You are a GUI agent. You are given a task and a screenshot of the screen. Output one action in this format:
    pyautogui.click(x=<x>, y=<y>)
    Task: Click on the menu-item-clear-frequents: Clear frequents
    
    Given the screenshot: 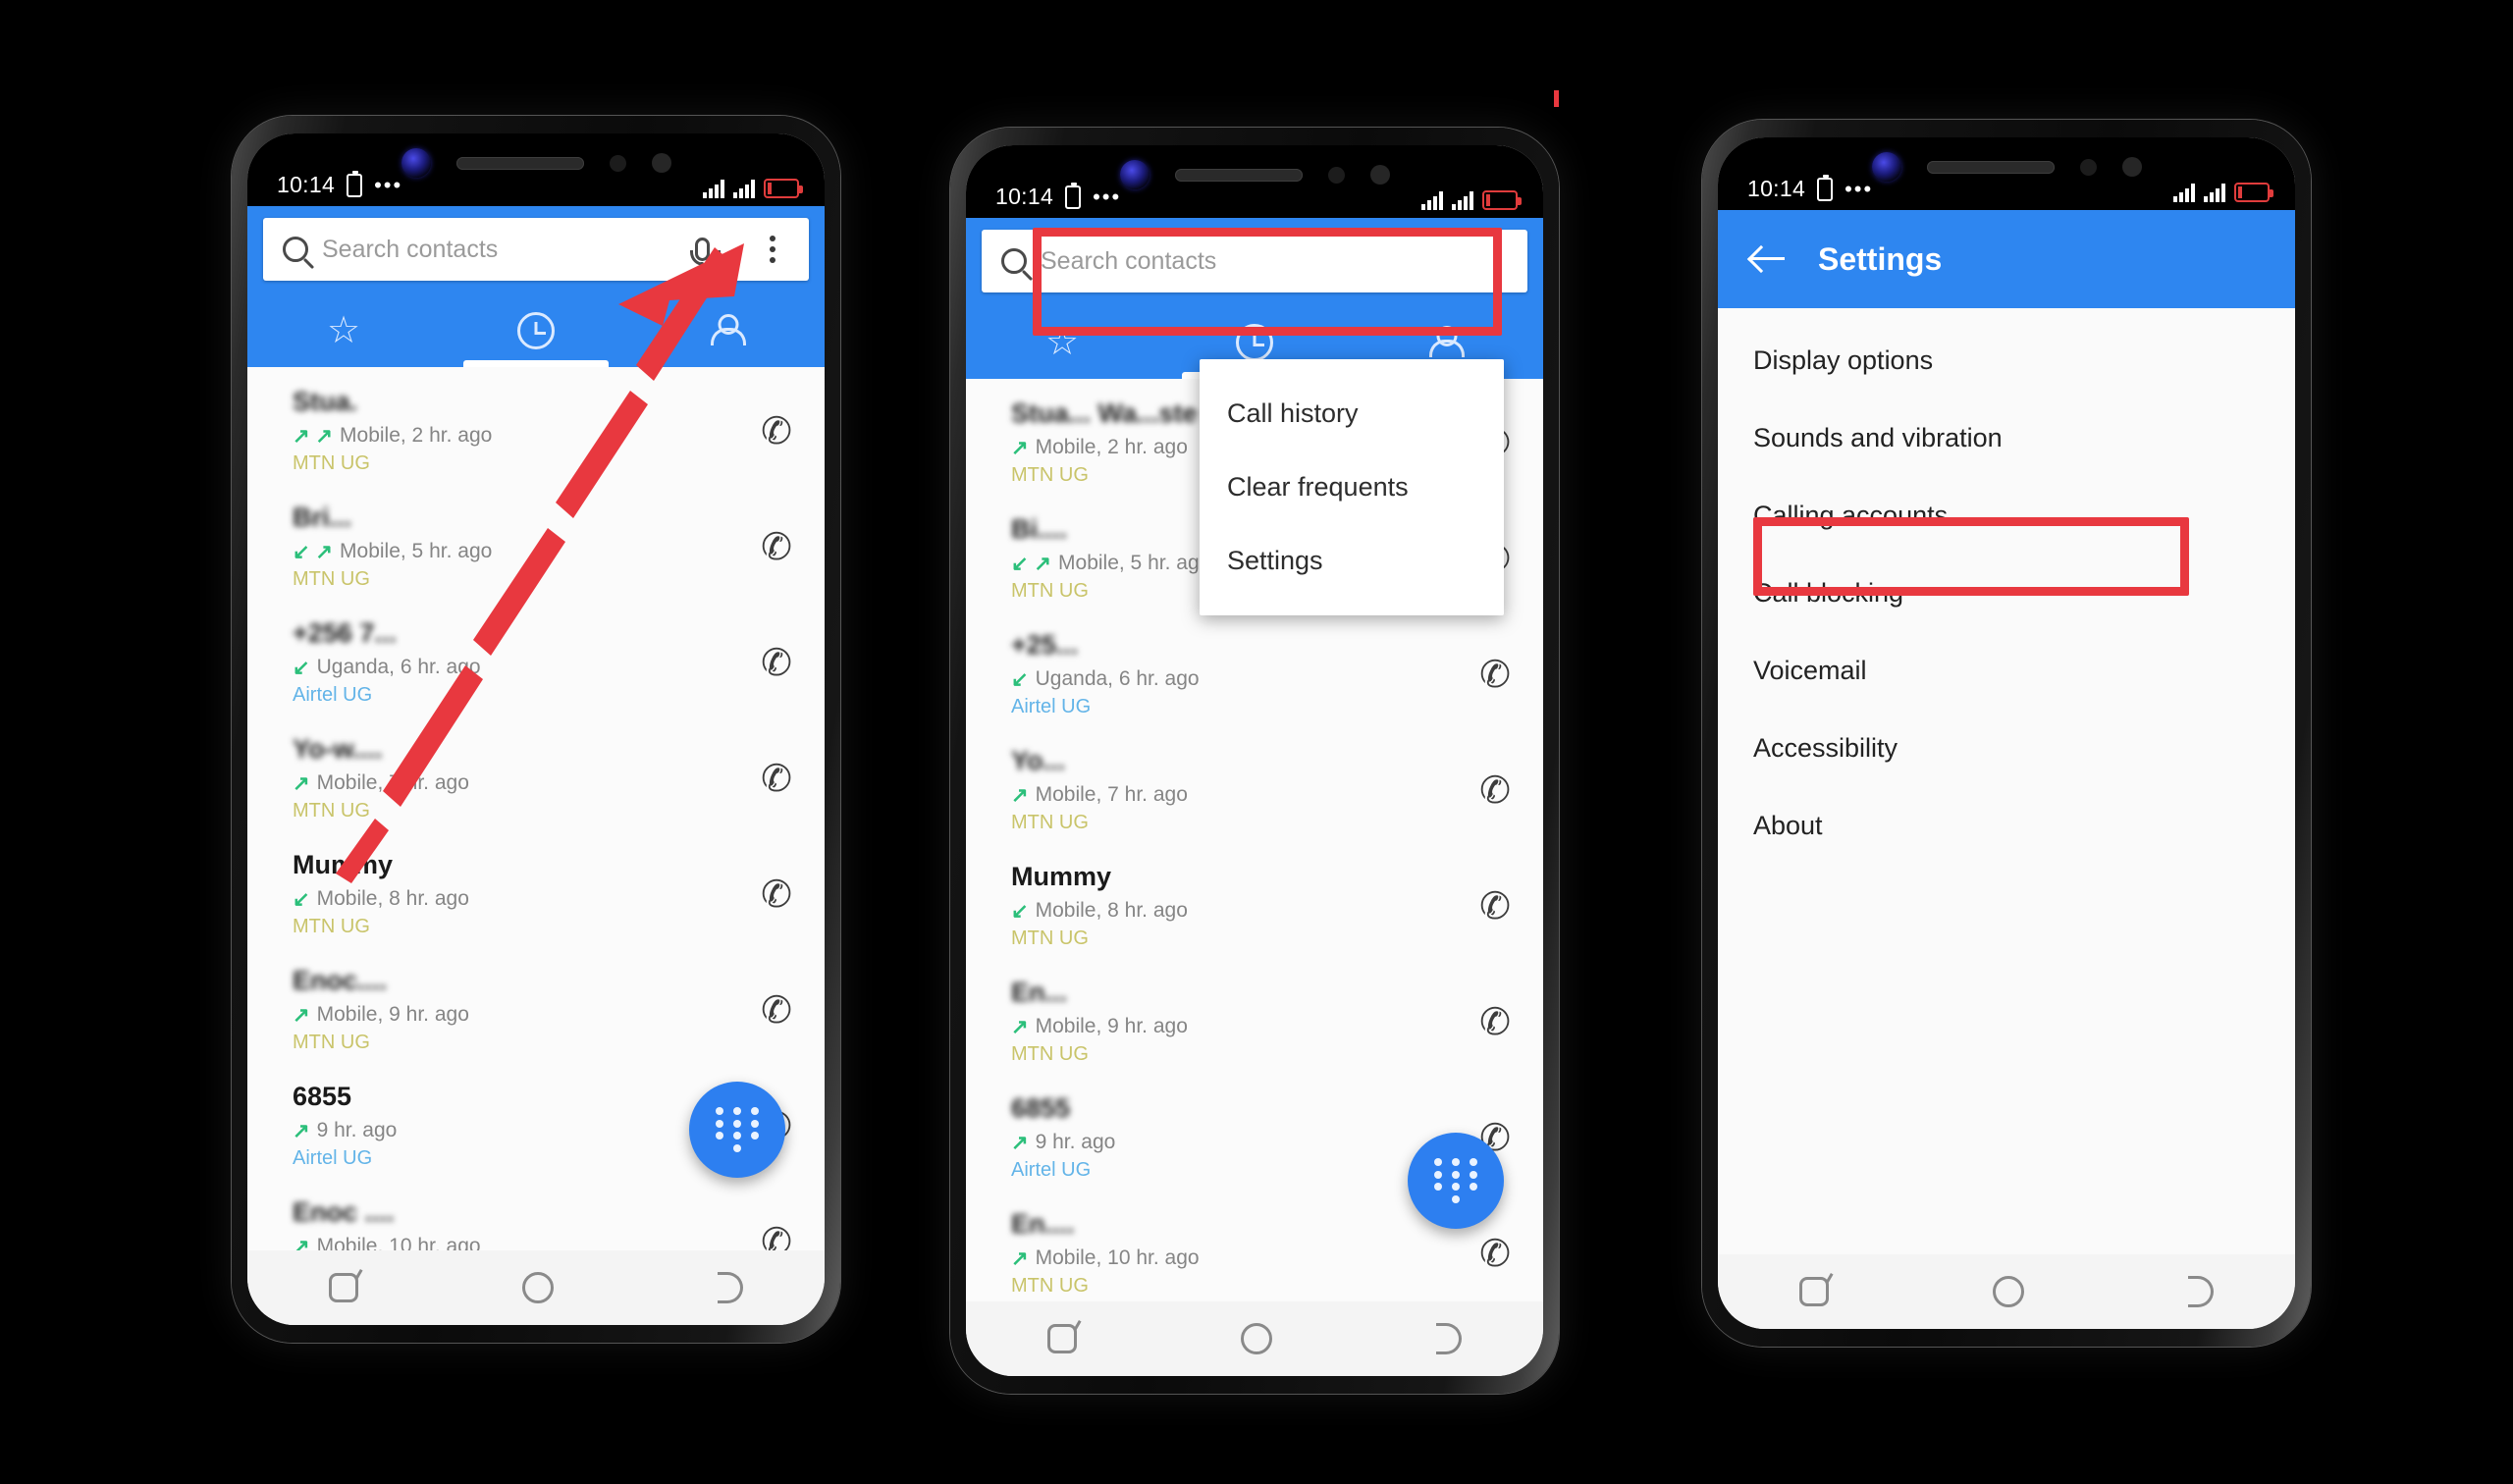 What is the action you would take?
    pyautogui.click(x=1352, y=487)
    